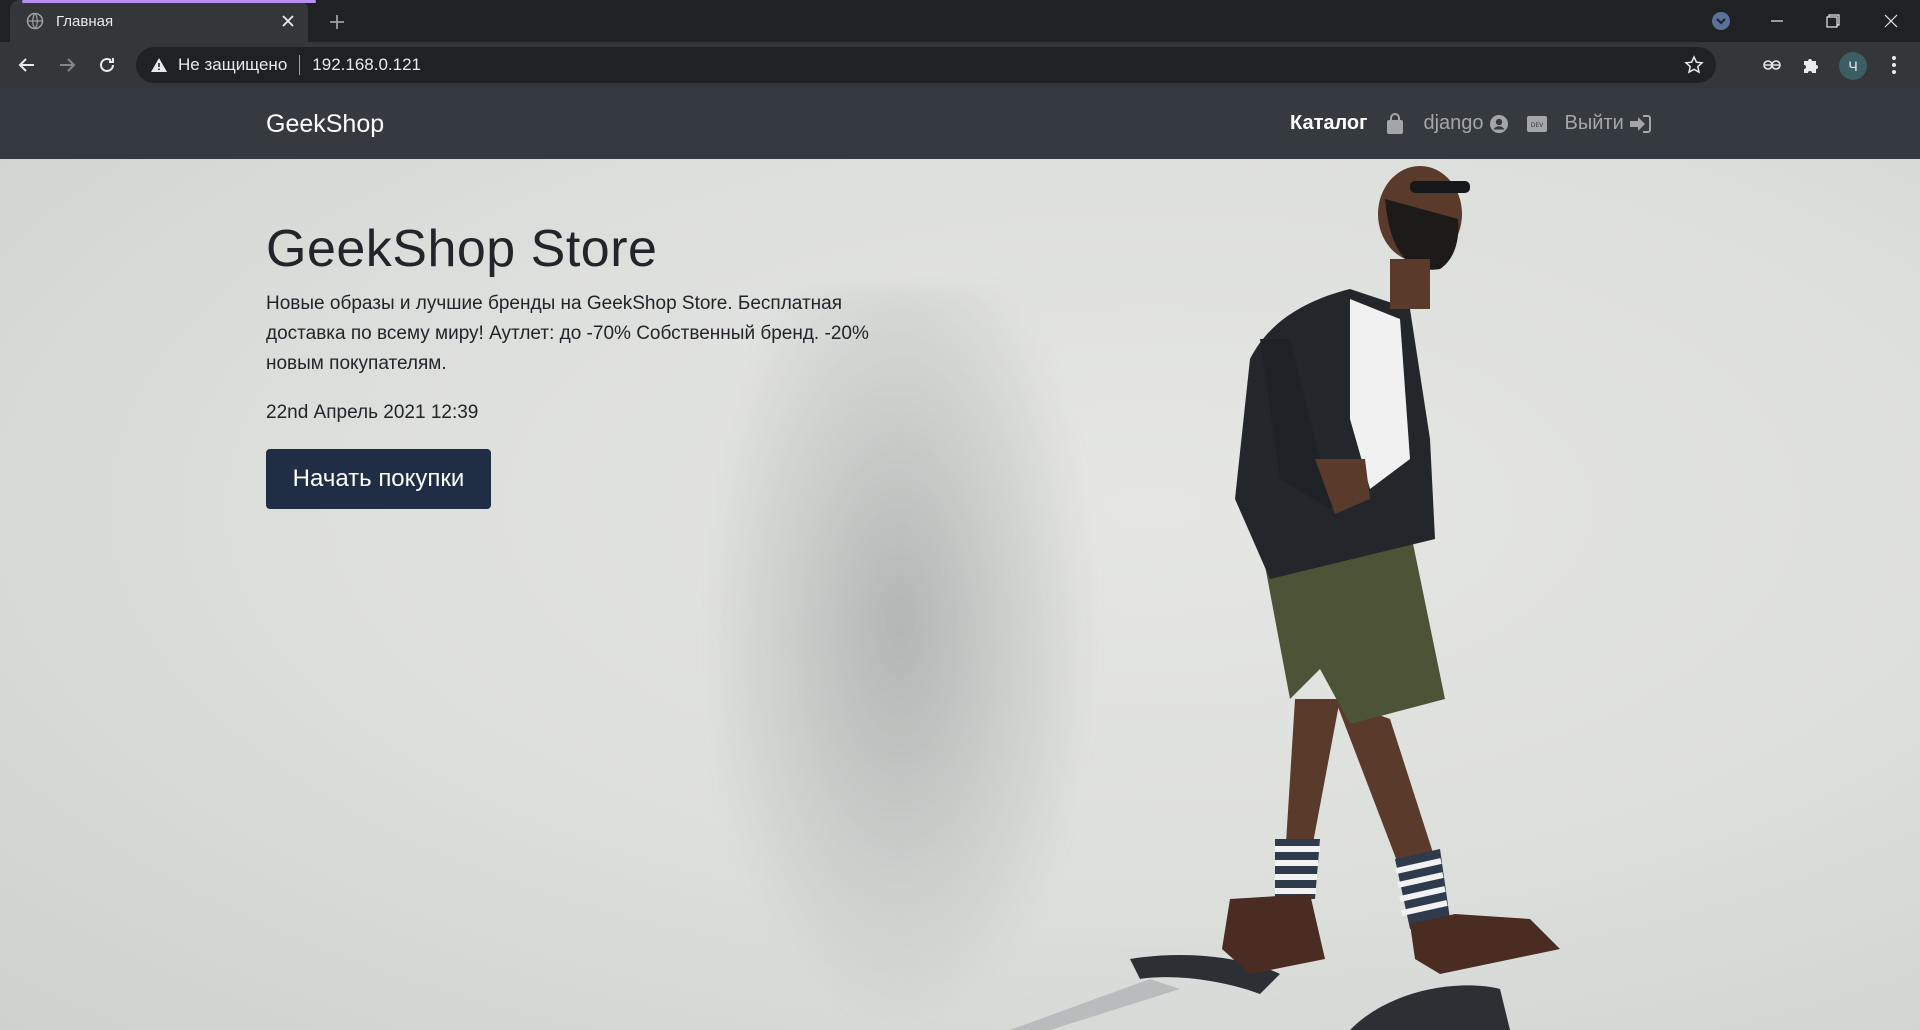 The width and height of the screenshot is (1920, 1030). I want to click on forward-button, so click(67, 65).